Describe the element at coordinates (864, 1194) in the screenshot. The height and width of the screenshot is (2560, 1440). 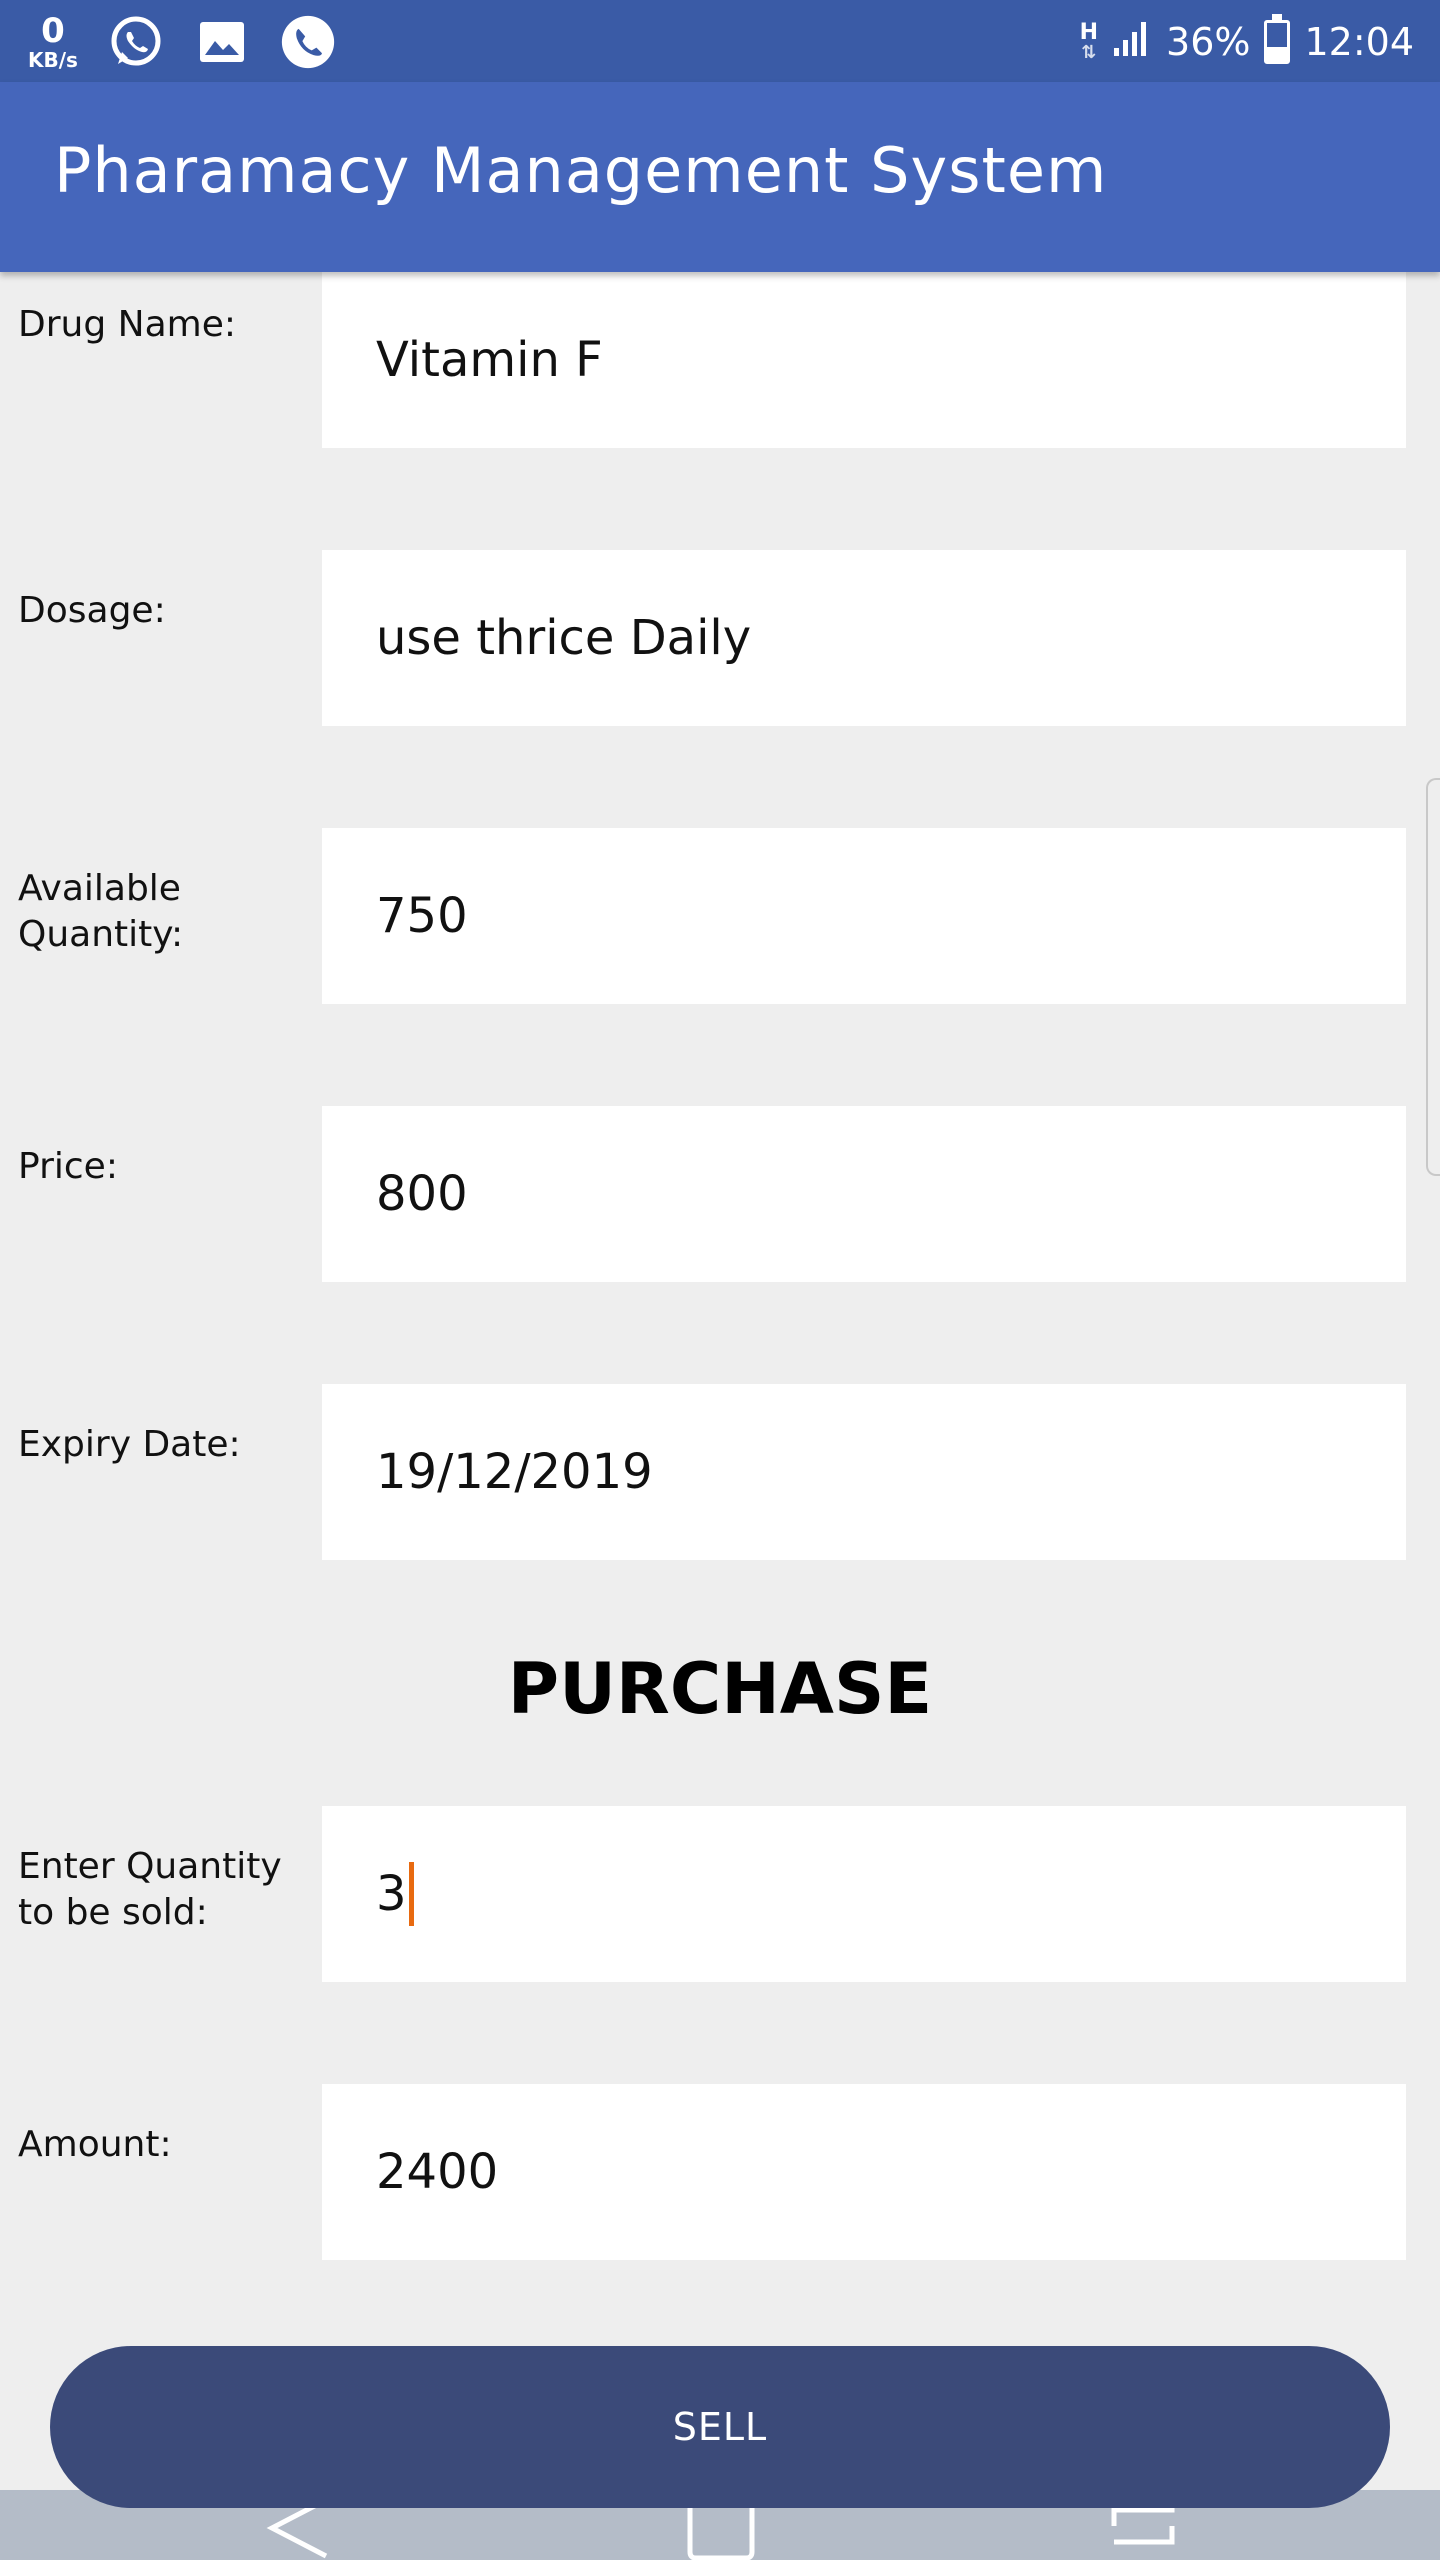
I see `price-field: 800` at that location.